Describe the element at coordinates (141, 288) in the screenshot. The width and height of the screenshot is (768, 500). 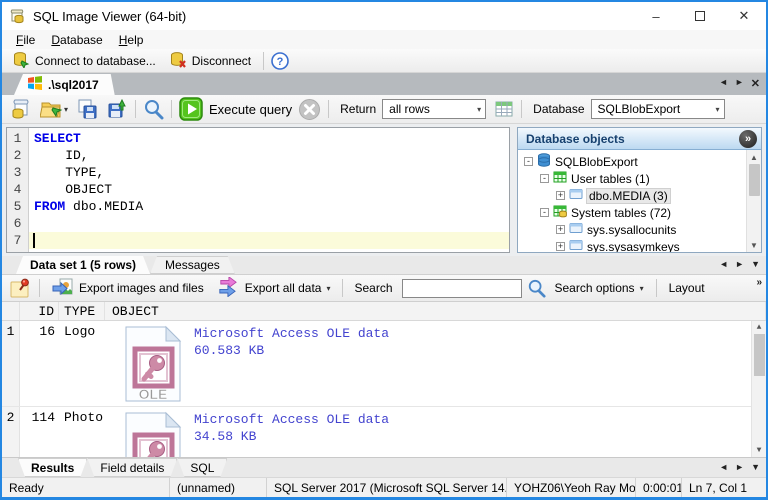
I see `export-images-label: Export images and files` at that location.